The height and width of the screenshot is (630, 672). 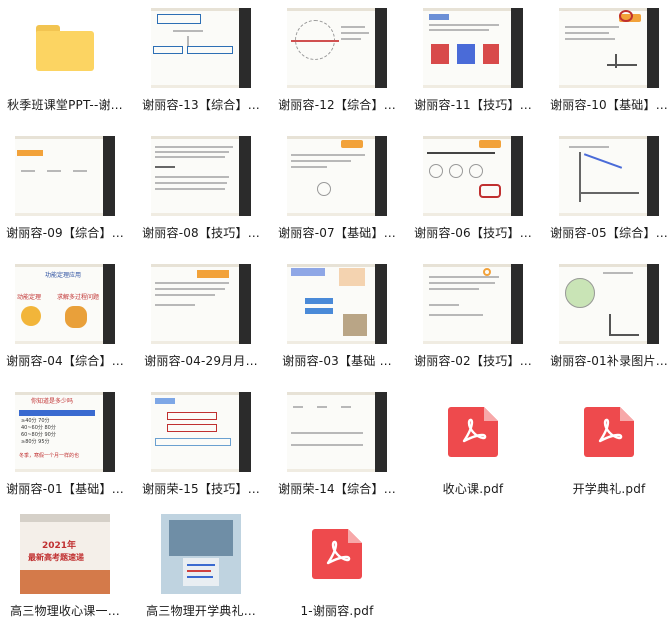 I want to click on slide-thumbnail: 功能定理应用 动能定理 求解多过程问题, so click(x=65, y=304).